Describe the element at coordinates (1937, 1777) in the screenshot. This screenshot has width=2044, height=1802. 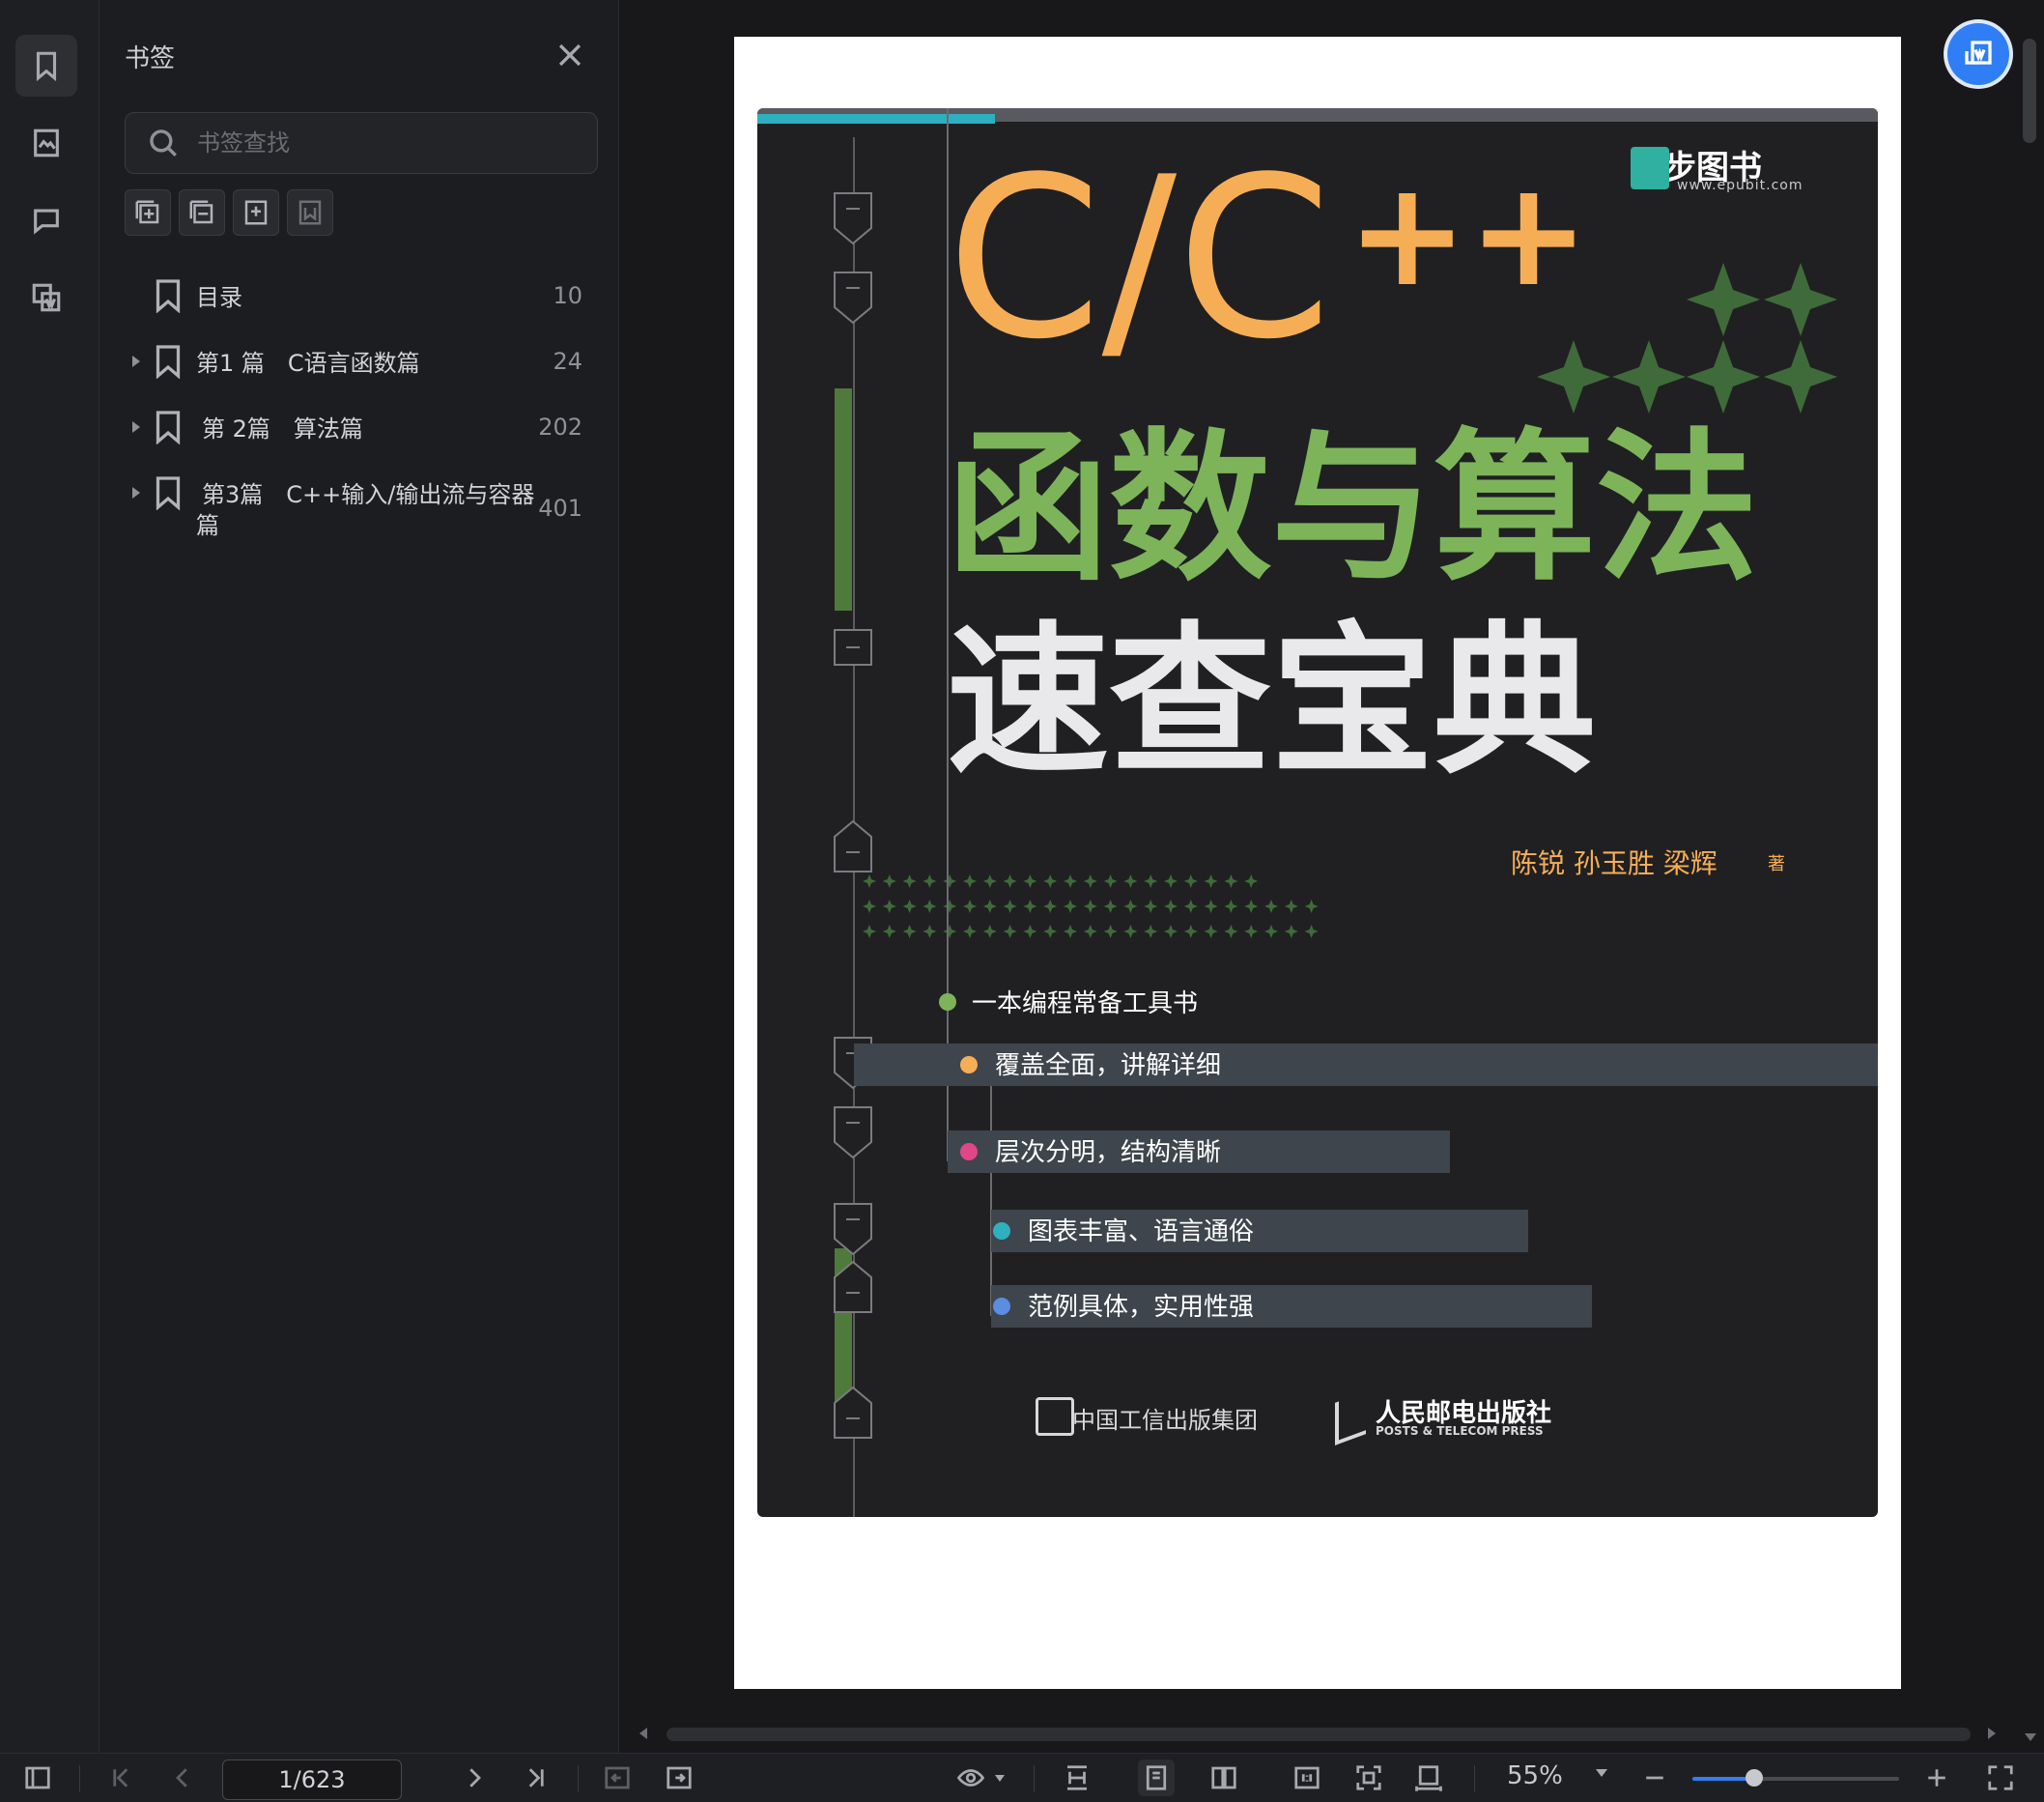
I see `zoom-in-icon` at that location.